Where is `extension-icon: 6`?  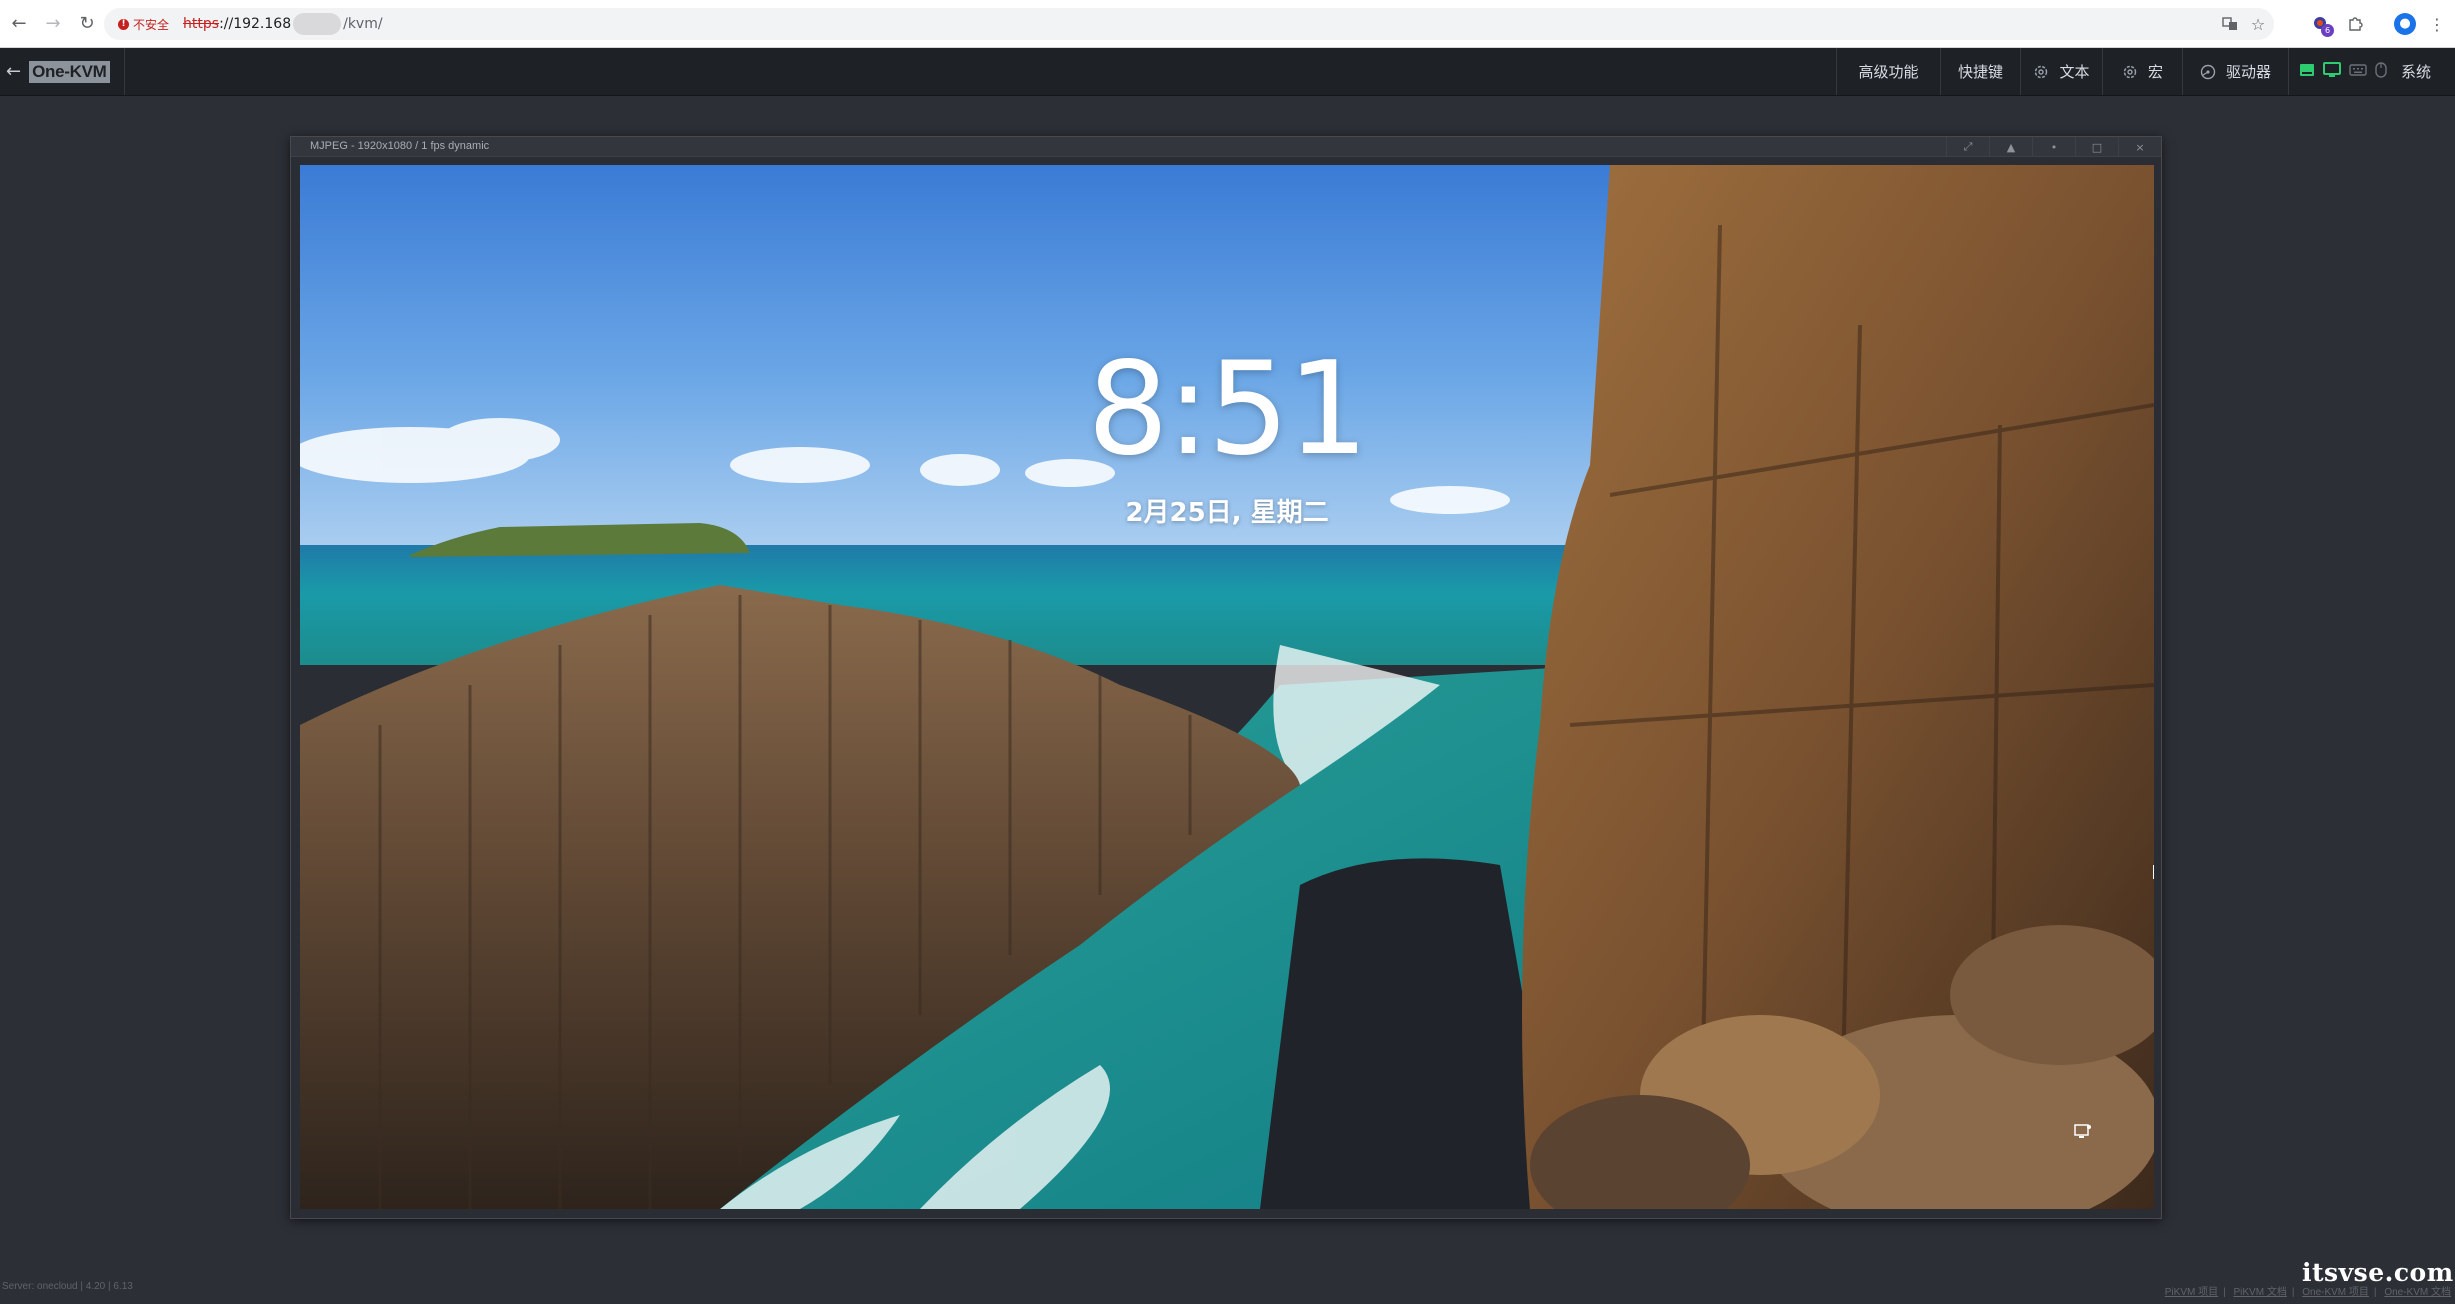 extension-icon: 6 is located at coordinates (2321, 24).